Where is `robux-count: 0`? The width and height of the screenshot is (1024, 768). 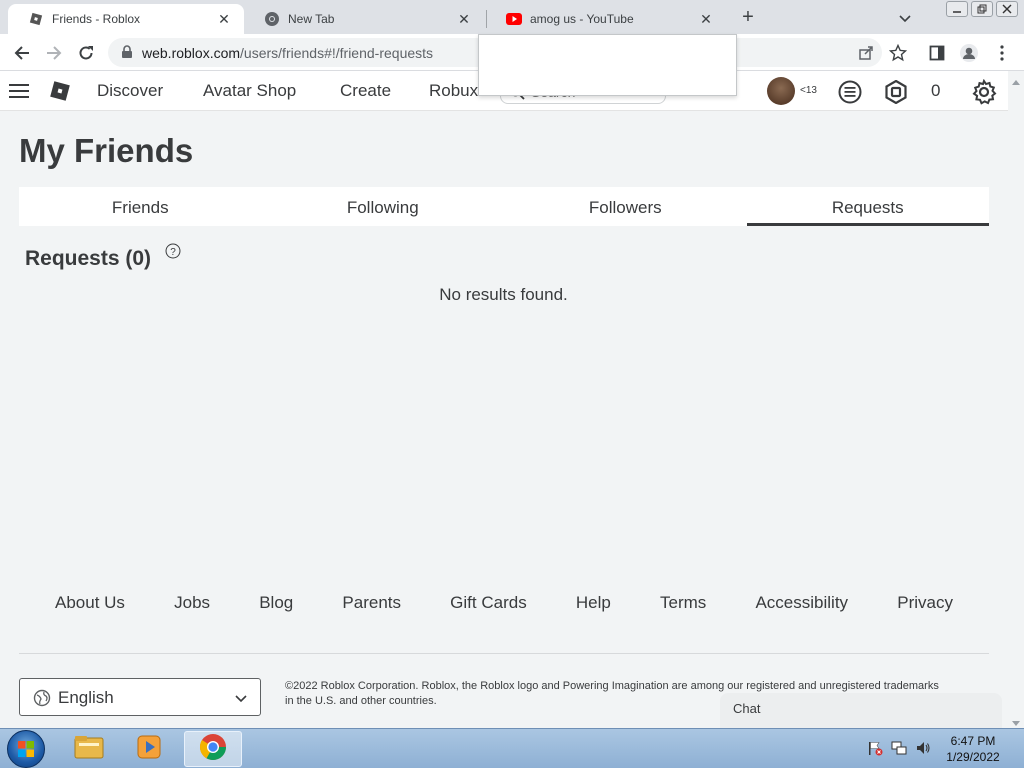 robux-count: 0 is located at coordinates (936, 90).